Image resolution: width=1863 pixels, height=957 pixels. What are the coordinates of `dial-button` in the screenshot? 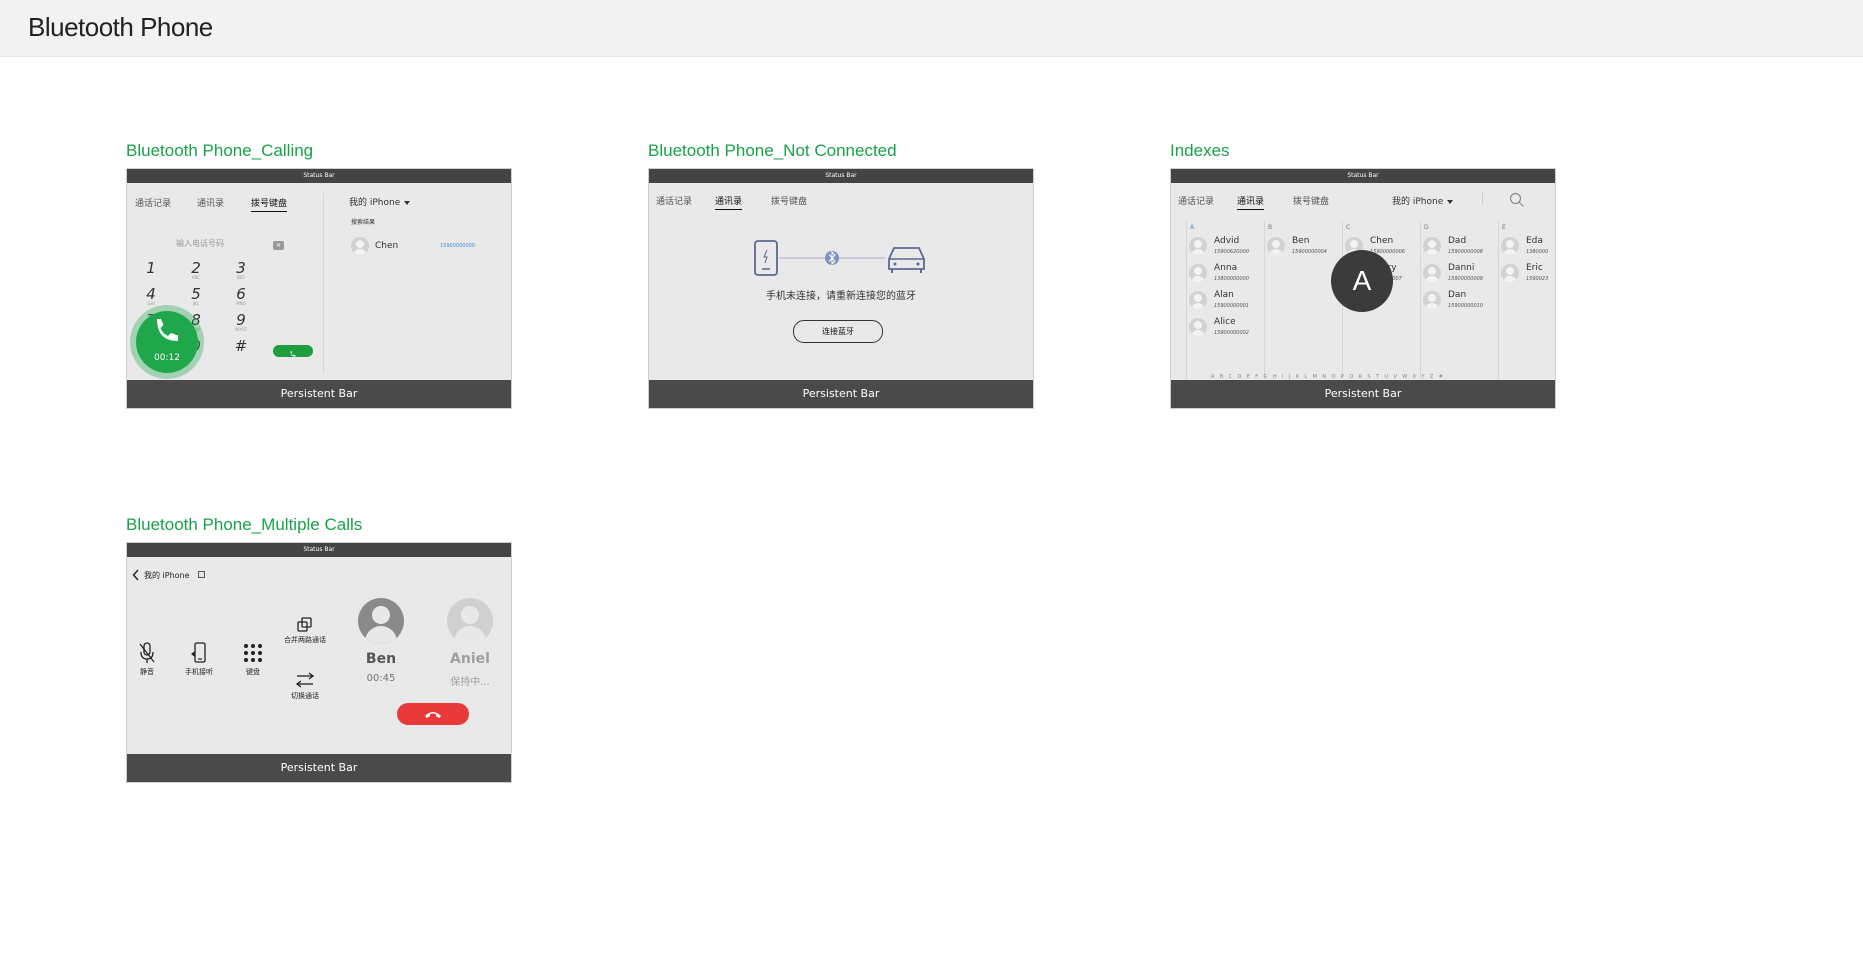 It's located at (293, 351).